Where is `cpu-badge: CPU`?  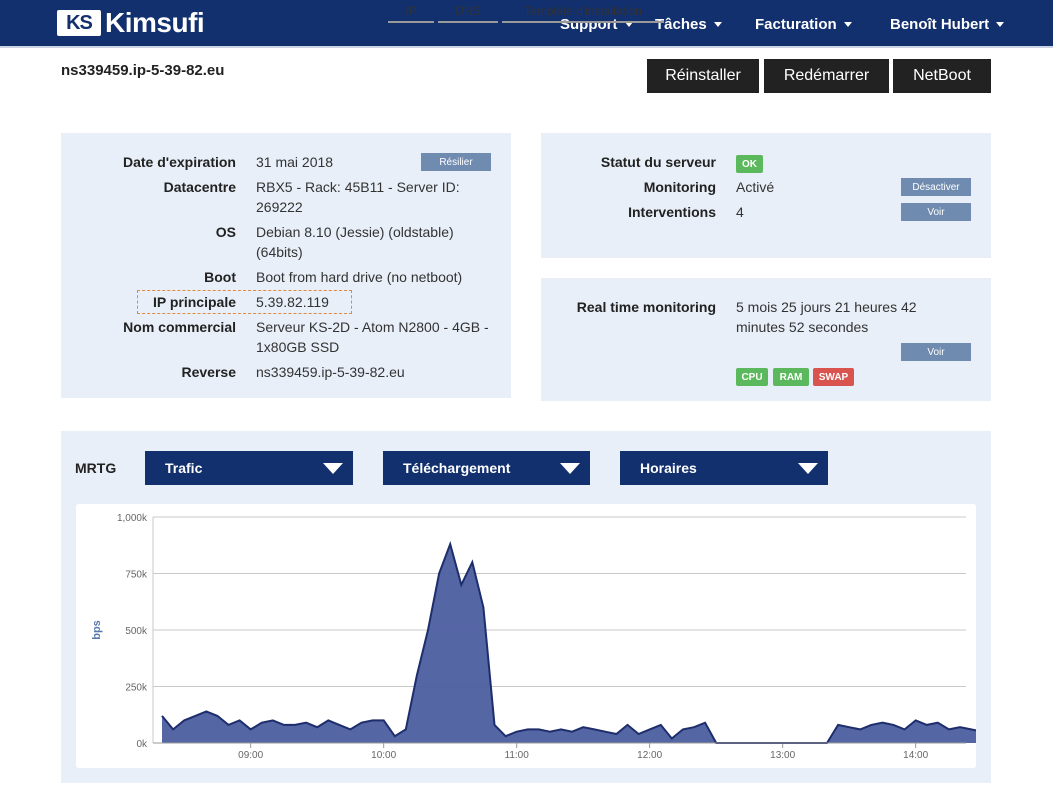 cpu-badge: CPU is located at coordinates (752, 377).